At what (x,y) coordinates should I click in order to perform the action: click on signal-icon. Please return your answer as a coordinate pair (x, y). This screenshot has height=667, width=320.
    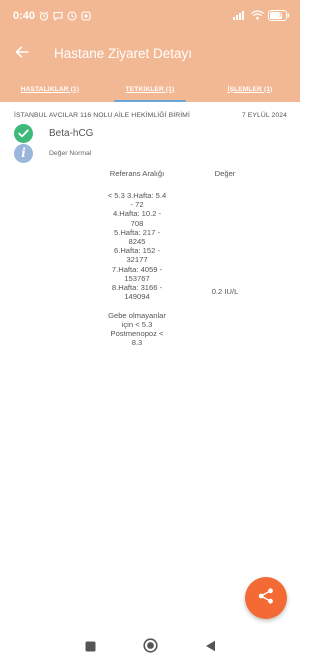
    Looking at the image, I should click on (240, 16).